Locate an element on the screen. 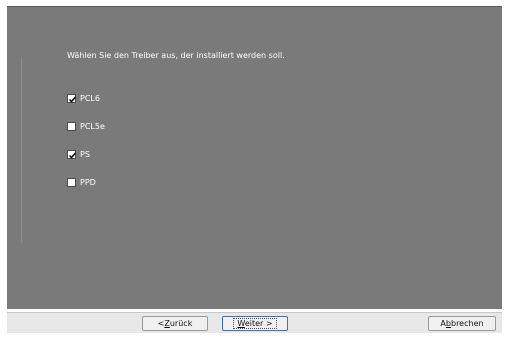 The height and width of the screenshot is (337, 510). driver-label: PS is located at coordinates (85, 154).